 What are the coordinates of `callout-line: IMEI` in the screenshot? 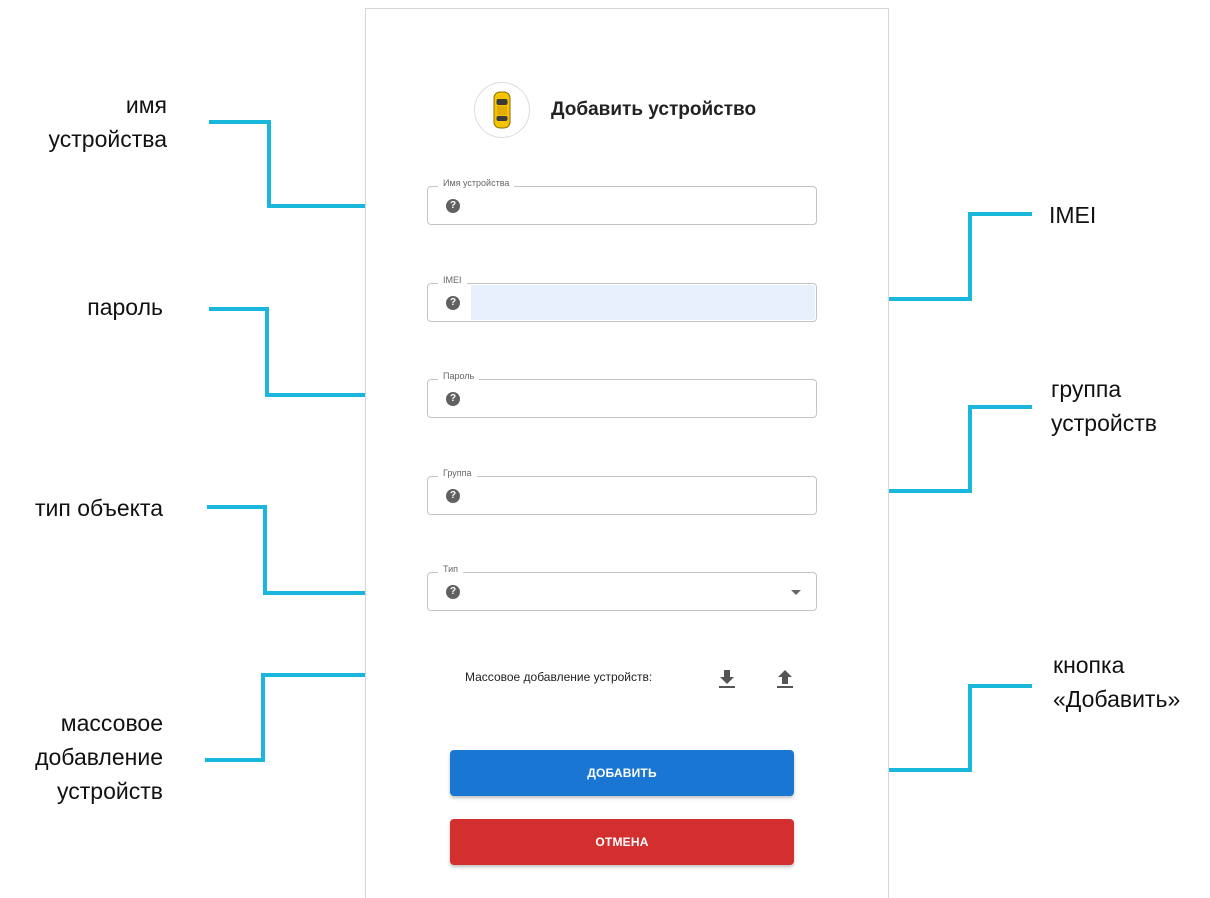 It's located at (1073, 215).